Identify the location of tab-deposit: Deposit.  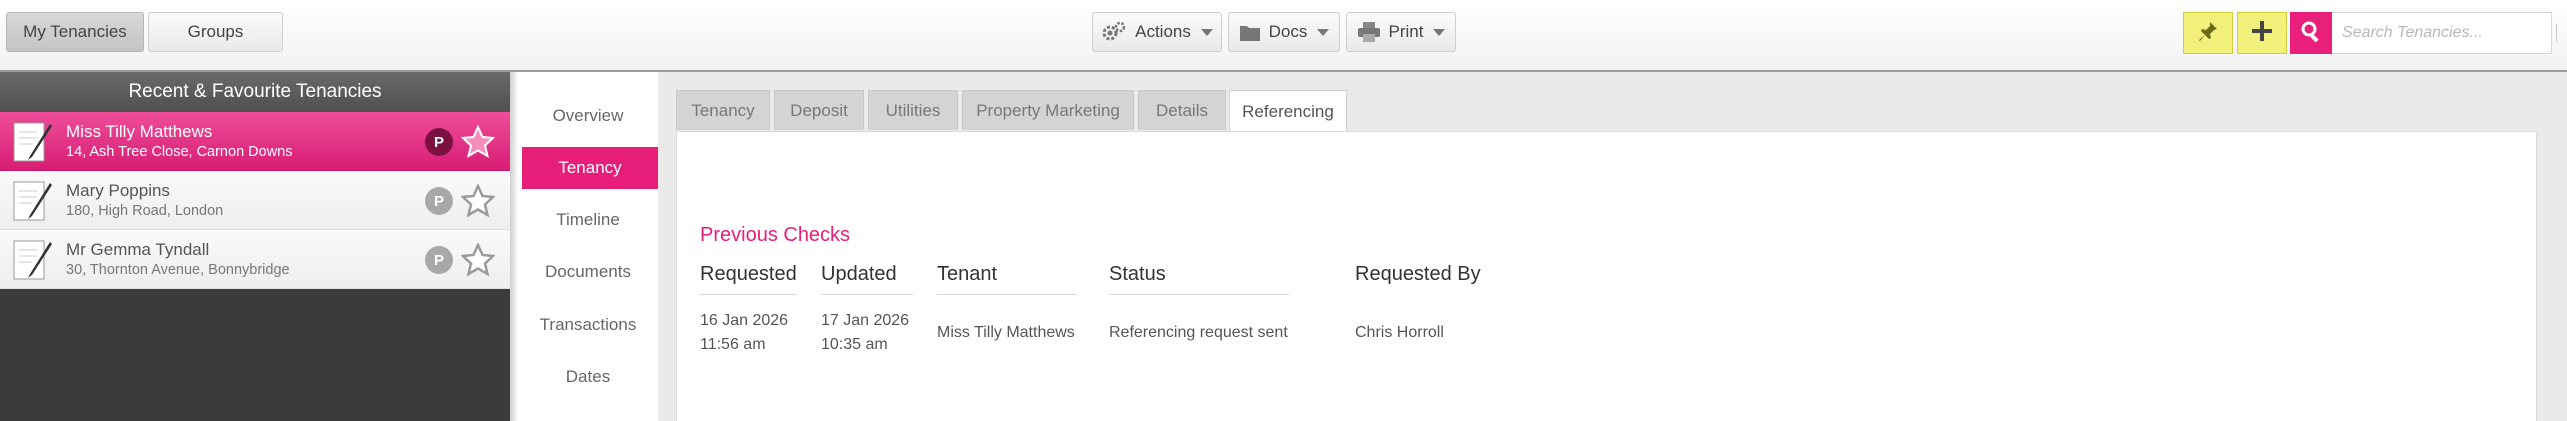
(819, 110).